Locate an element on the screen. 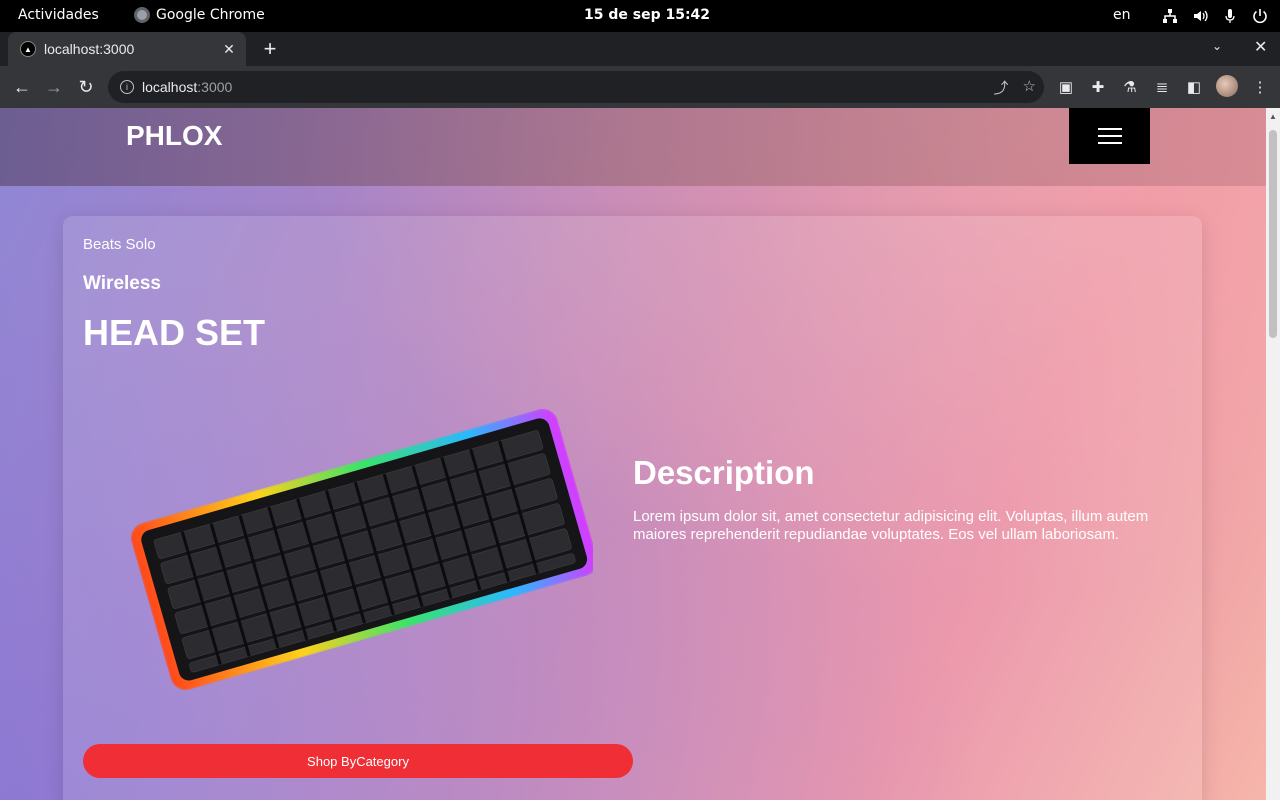 The image size is (1280, 800). side-panel-icon: ◧ is located at coordinates (1194, 87).